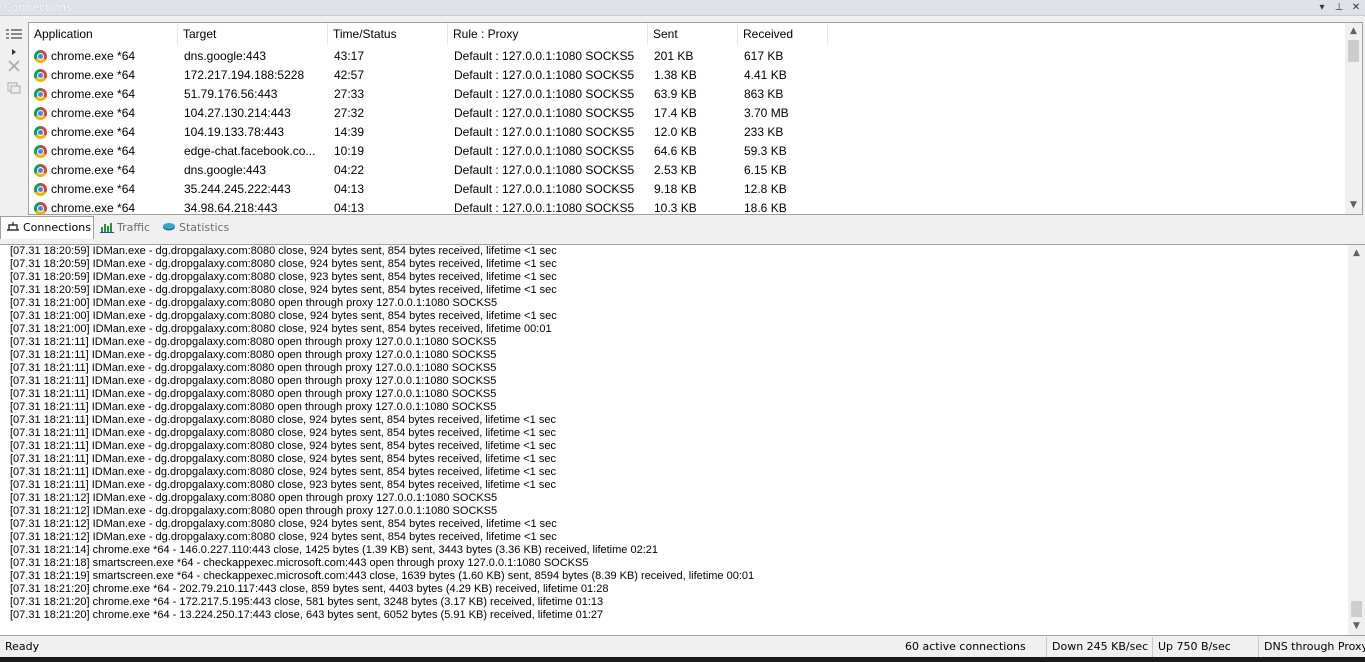 The image size is (1365, 662). What do you see at coordinates (1356, 440) in the screenshot?
I see `log-scrollbar: ▲ ▼` at bounding box center [1356, 440].